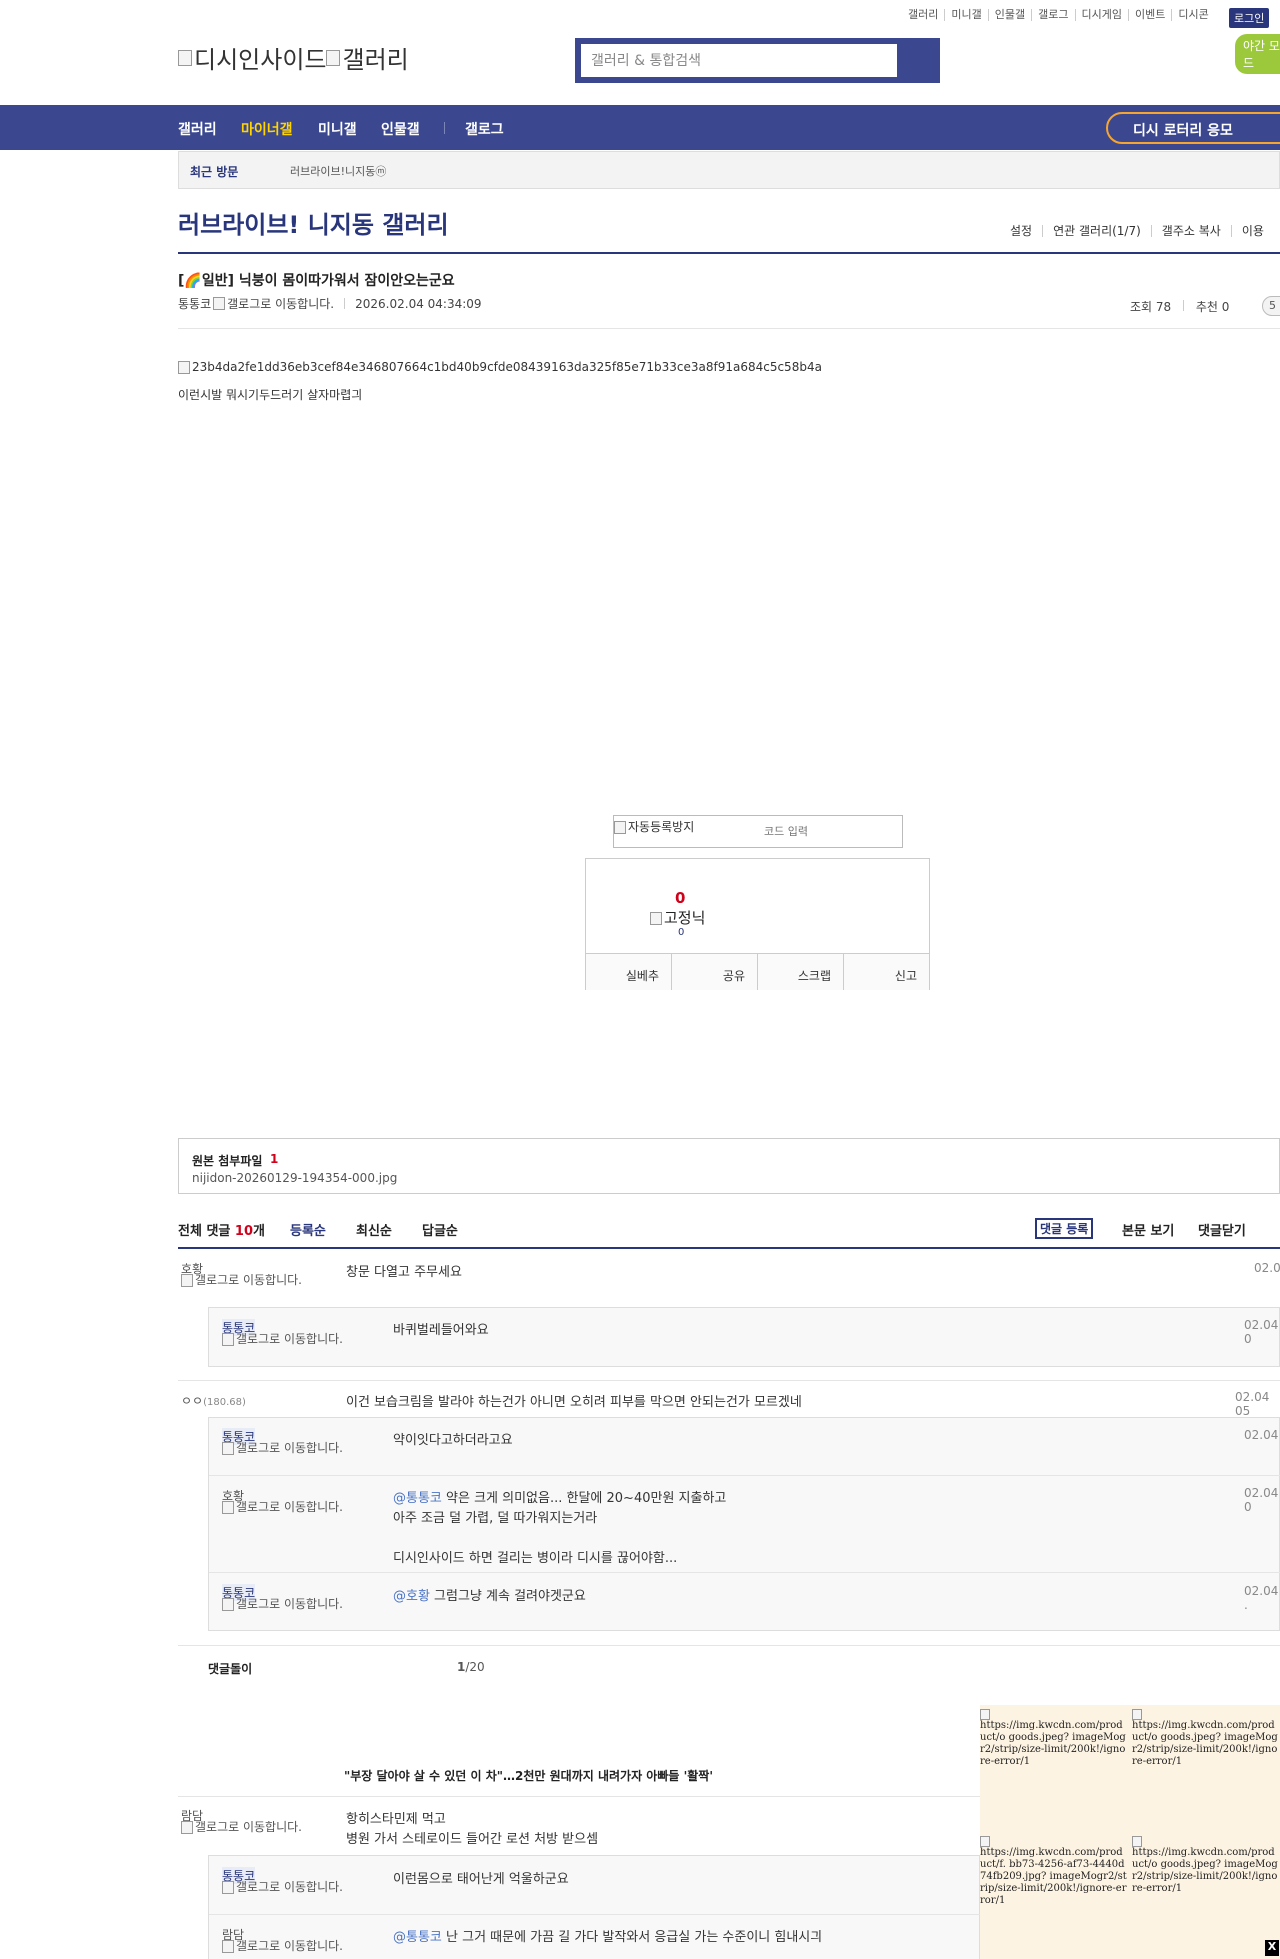  What do you see at coordinates (495, 1518) in the screenshot?
I see `reply-text-line2: 아주 조금 덜 가렵, 덜 따가워지는거라` at bounding box center [495, 1518].